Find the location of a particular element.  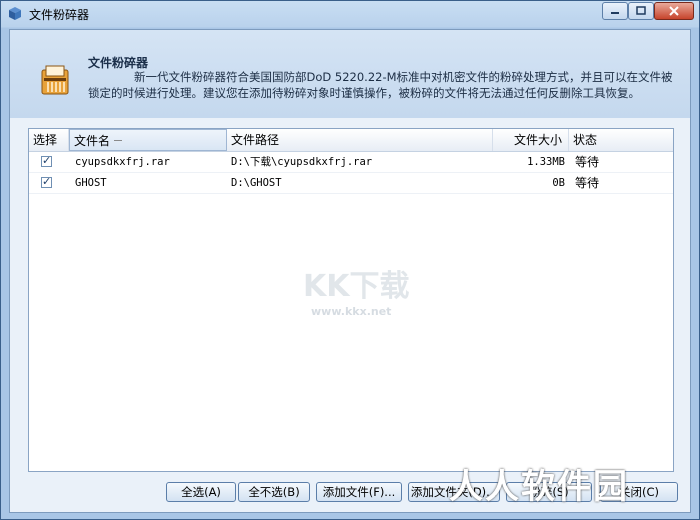

overlay-watermark: 人人软件园 is located at coordinates (539, 487).